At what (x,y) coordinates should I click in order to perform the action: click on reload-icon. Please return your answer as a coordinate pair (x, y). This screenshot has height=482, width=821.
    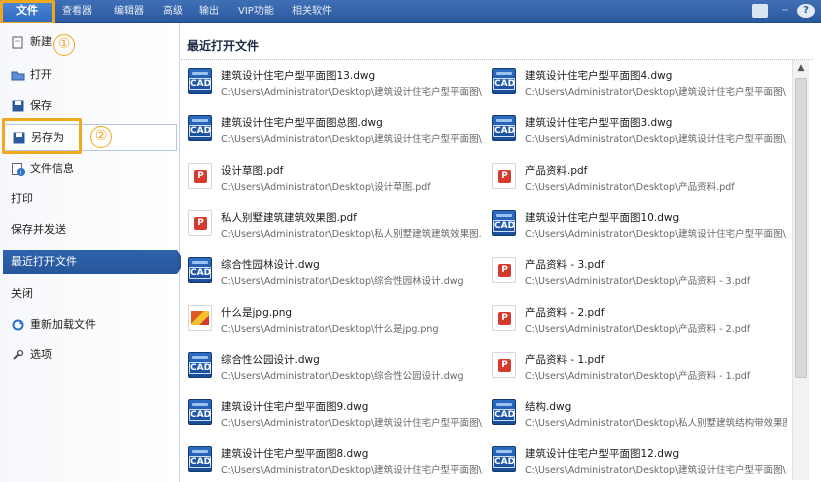
    Looking at the image, I should click on (18, 325).